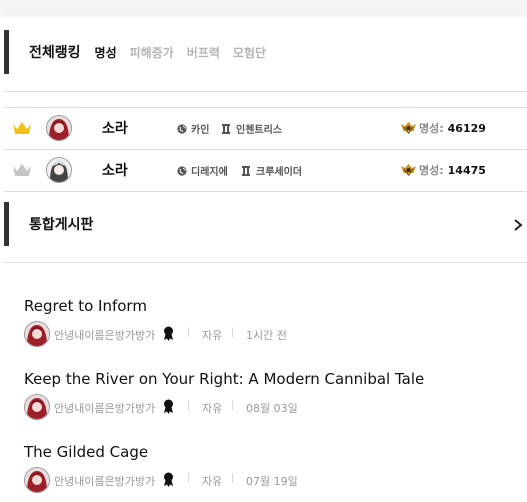 This screenshot has width=527, height=502. I want to click on job-name: 인첸트리스, so click(259, 130).